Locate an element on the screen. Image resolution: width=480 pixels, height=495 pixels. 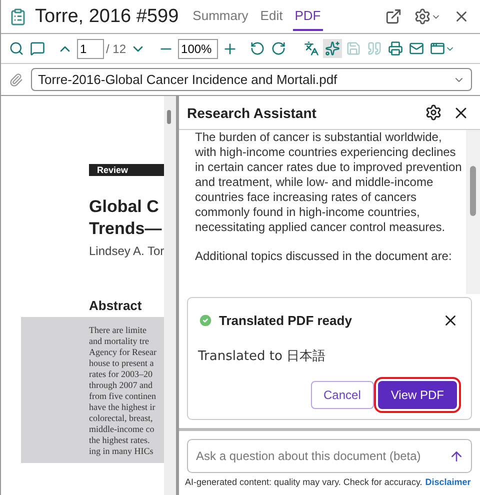
tab: Summary is located at coordinates (220, 16).